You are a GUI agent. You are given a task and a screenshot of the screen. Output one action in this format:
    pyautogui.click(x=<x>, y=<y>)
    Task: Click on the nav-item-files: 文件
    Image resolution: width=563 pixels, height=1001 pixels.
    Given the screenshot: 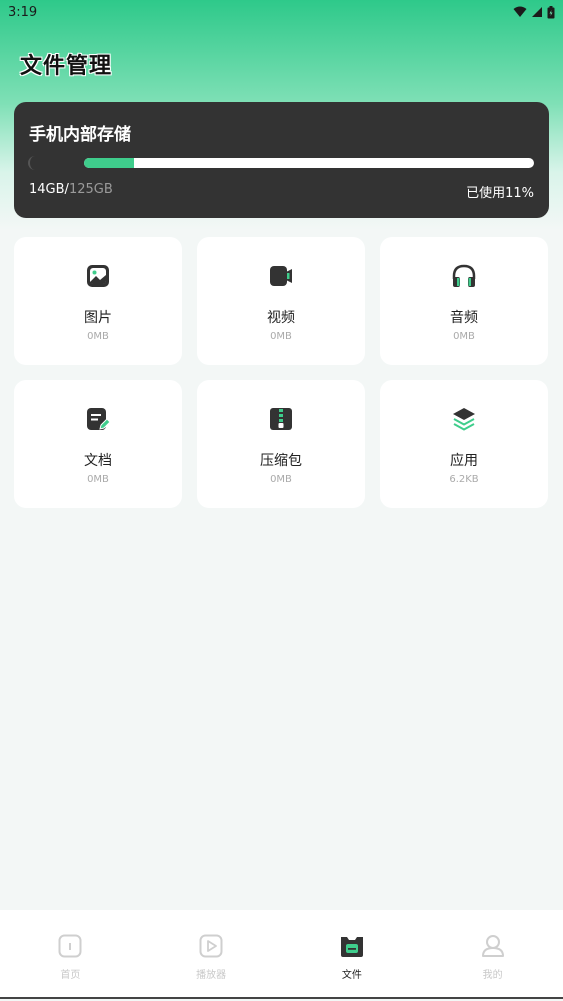 What is the action you would take?
    pyautogui.click(x=352, y=953)
    